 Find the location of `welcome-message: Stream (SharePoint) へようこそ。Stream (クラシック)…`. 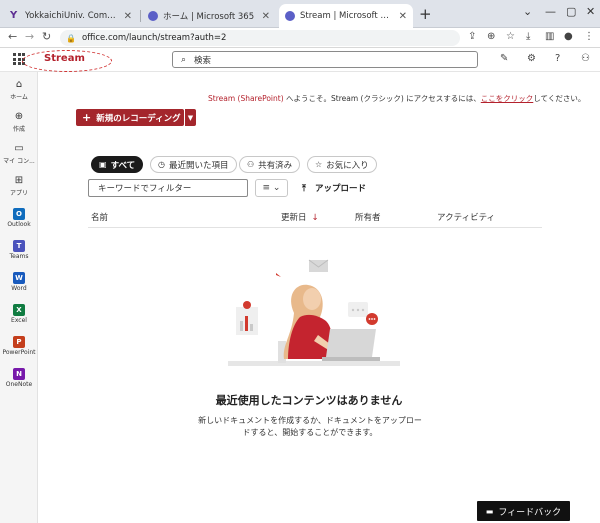

welcome-message: Stream (SharePoint) へようこそ。Stream (クラシック)… is located at coordinates (396, 98).